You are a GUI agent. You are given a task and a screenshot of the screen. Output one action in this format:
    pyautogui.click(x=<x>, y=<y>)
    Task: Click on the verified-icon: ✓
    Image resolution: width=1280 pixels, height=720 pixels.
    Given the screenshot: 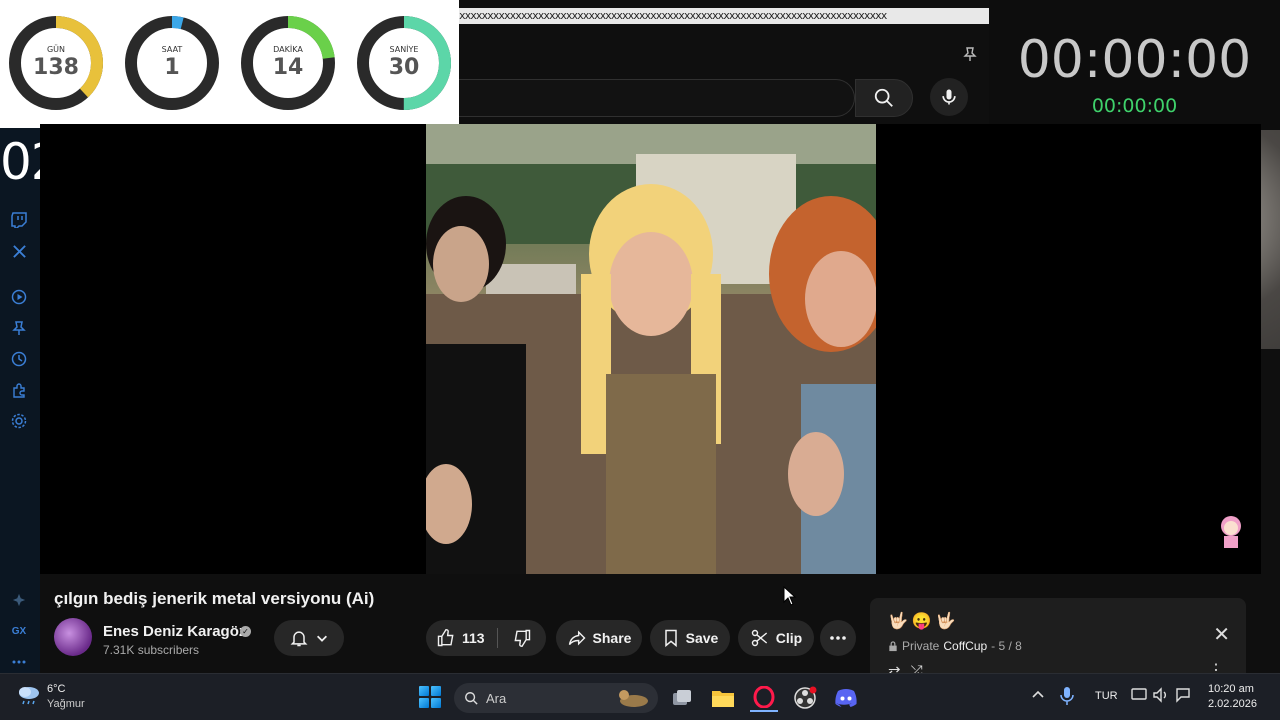 What is the action you would take?
    pyautogui.click(x=245, y=631)
    